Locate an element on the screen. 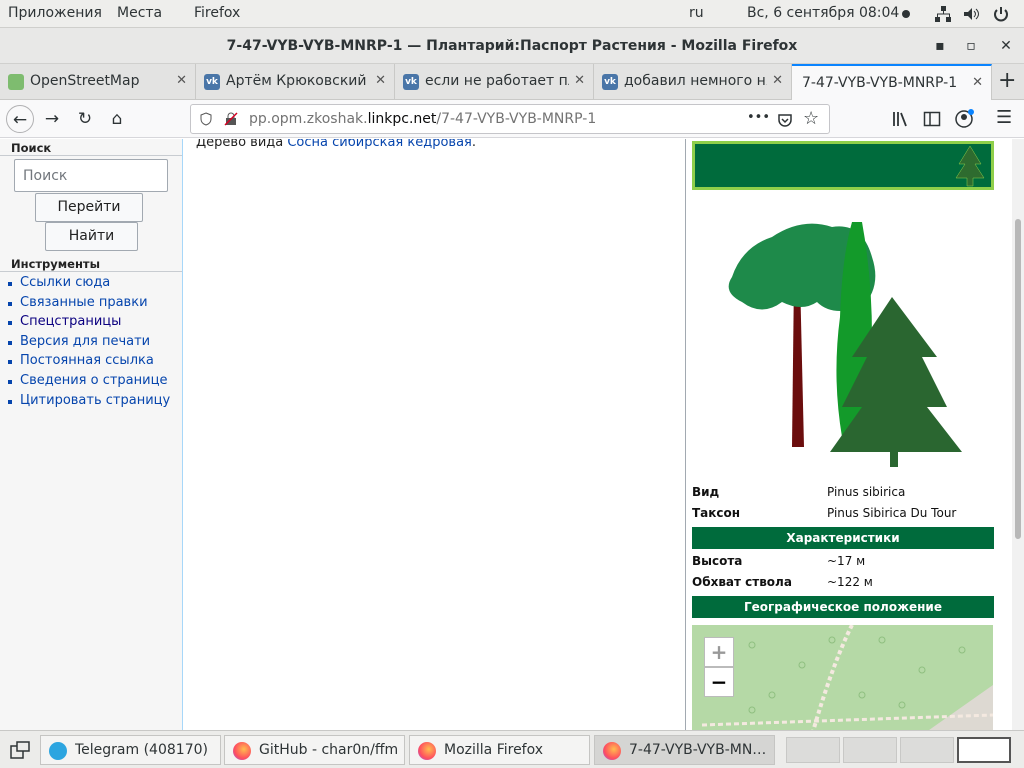 This screenshot has height=768, width=1024. article-text: Дерево вида Сосна сибирская кедровая. is located at coordinates (336, 144).